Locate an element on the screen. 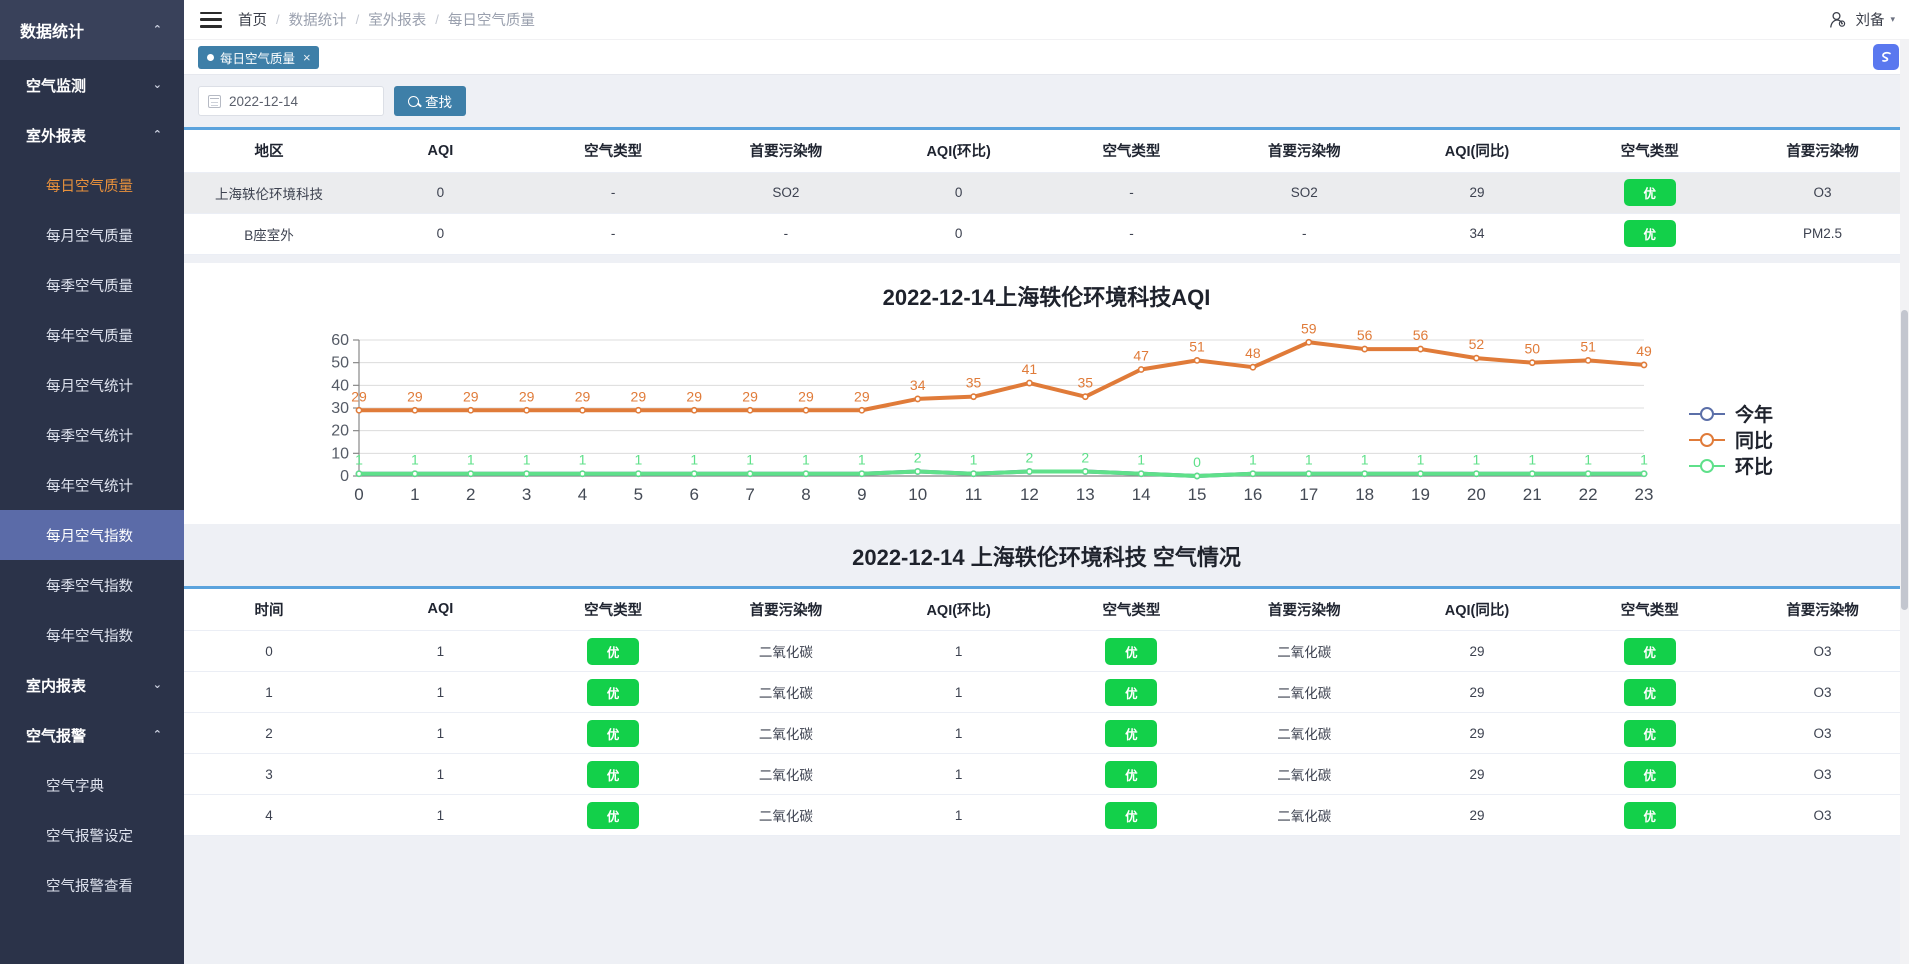  legend-label: 环比 is located at coordinates (1754, 467).